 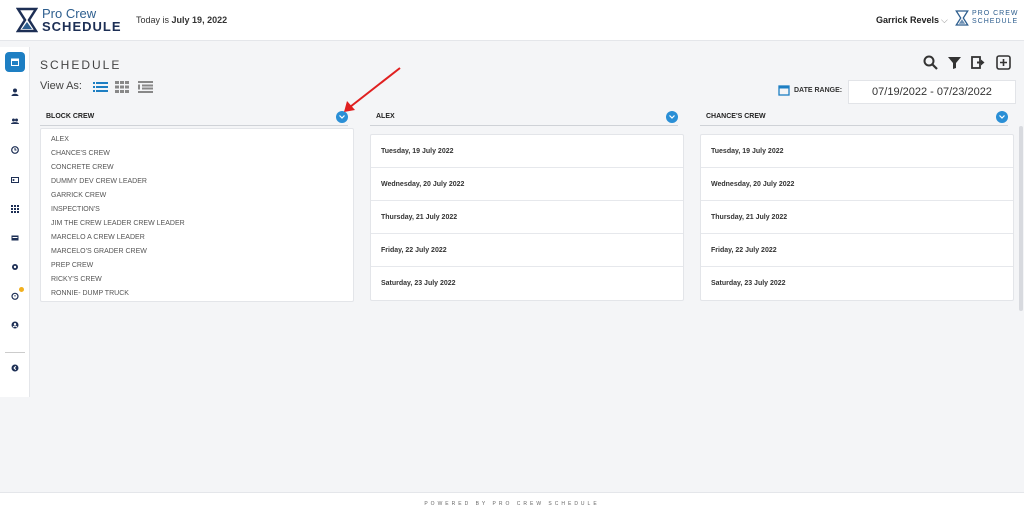 I want to click on app-logo: Pro Crew SCHEDULE, so click(x=69, y=20).